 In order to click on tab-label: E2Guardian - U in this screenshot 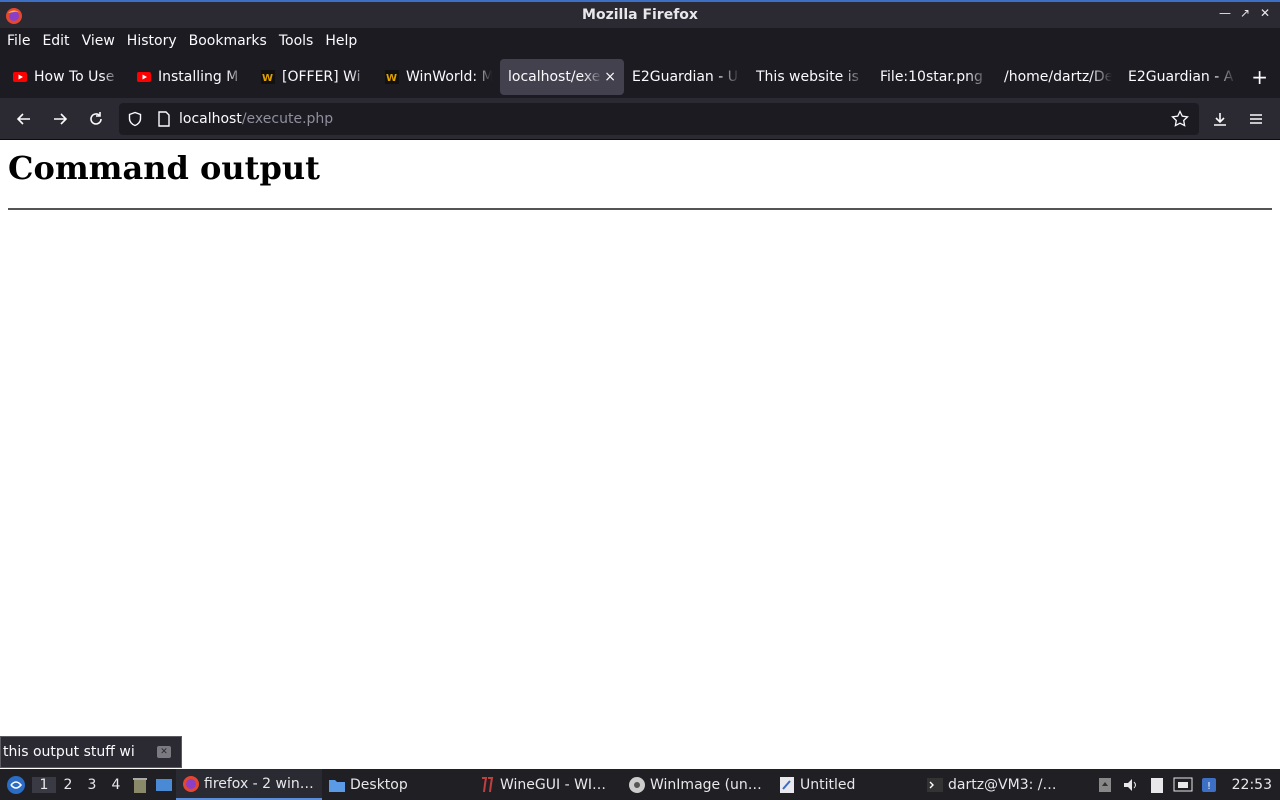, I will do `click(685, 77)`.